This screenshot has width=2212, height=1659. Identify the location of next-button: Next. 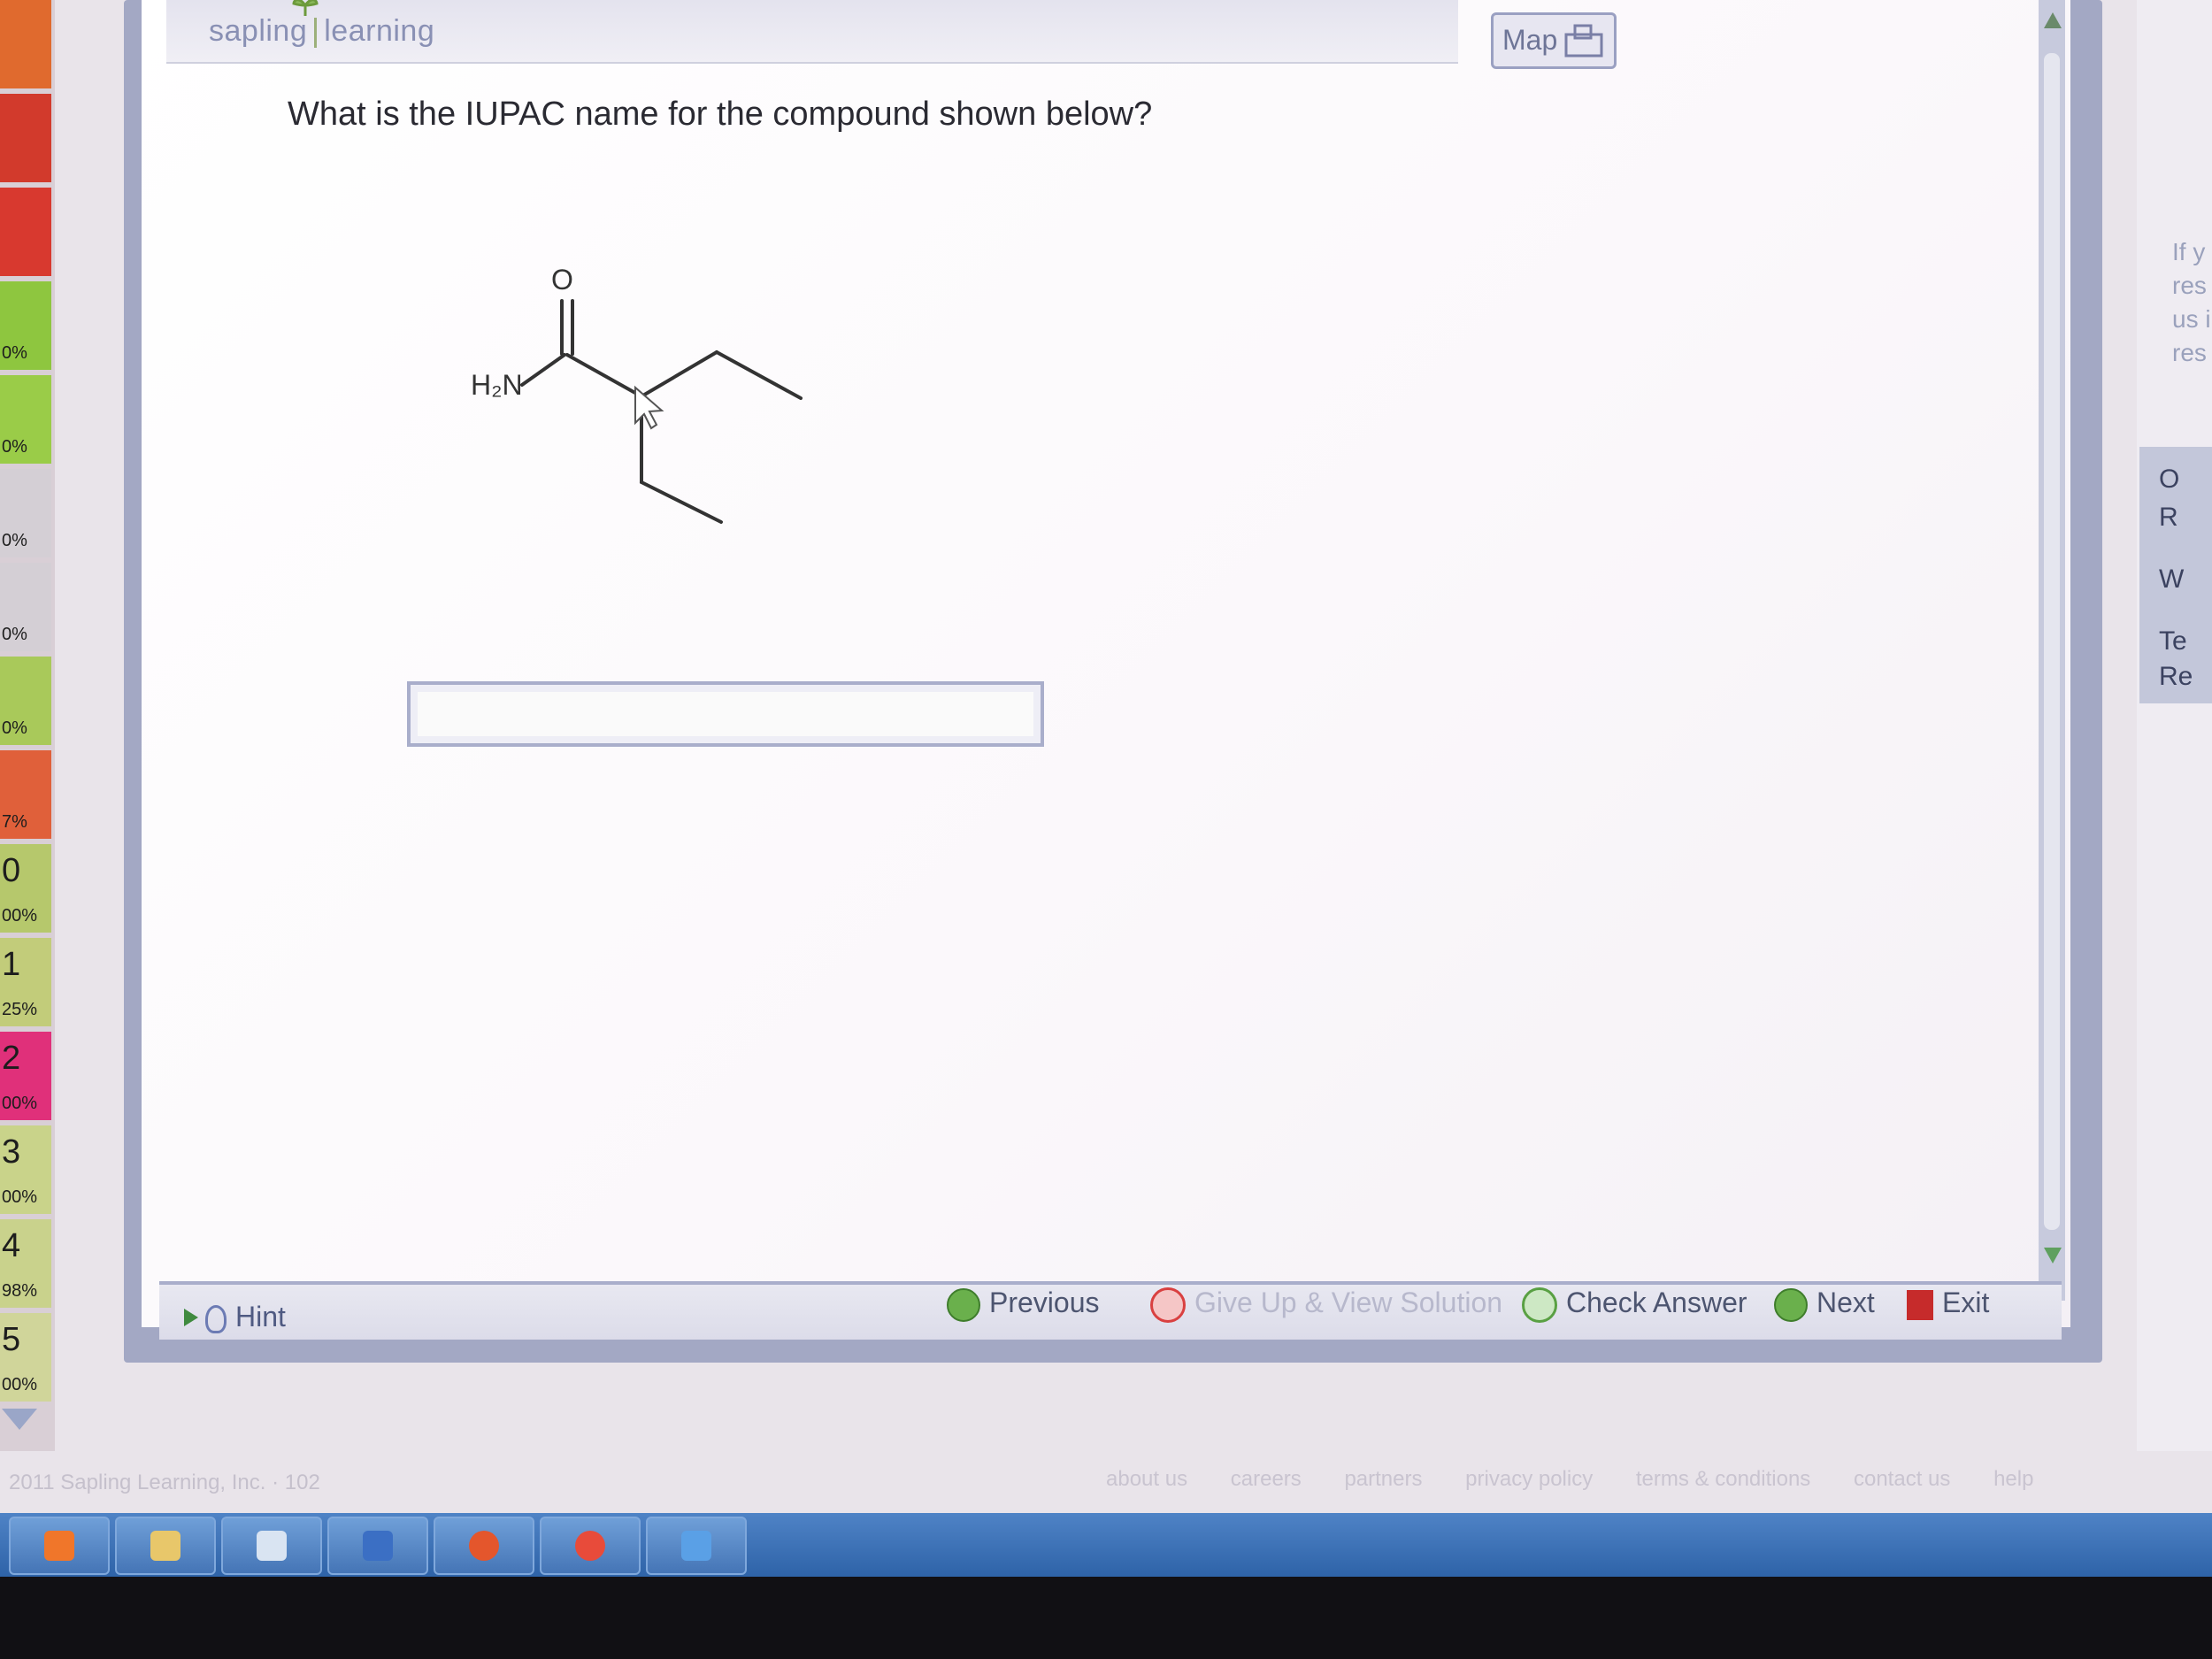
(1825, 1304).